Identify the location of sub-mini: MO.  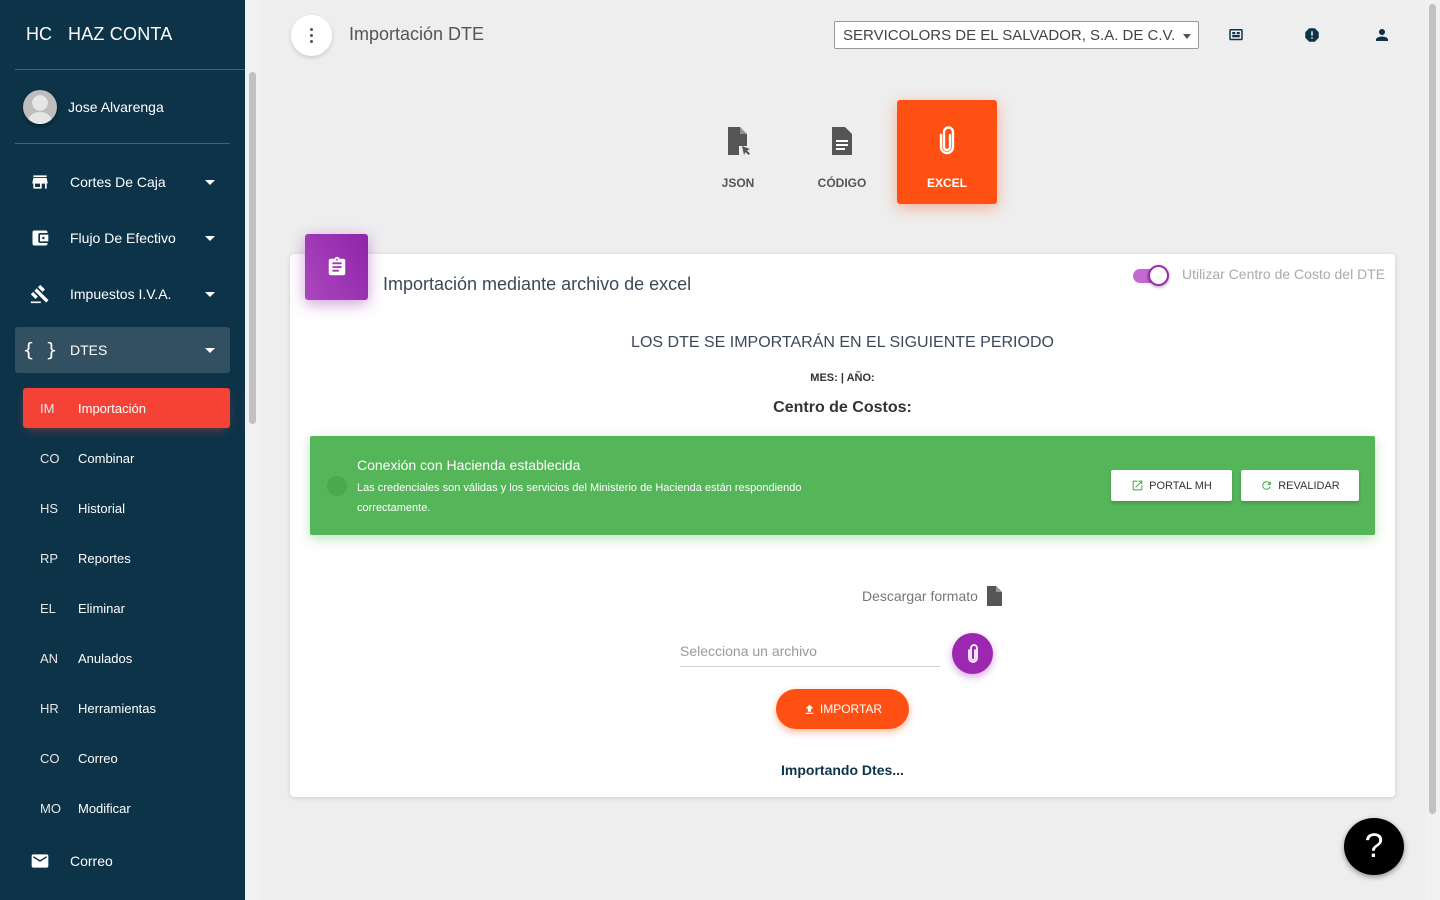
(50, 808).